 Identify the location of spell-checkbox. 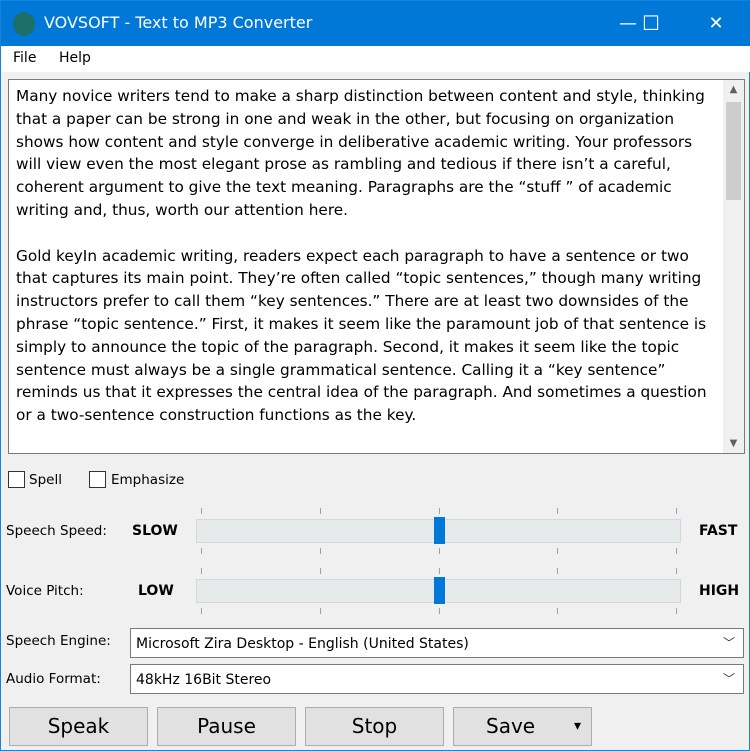
(16, 479).